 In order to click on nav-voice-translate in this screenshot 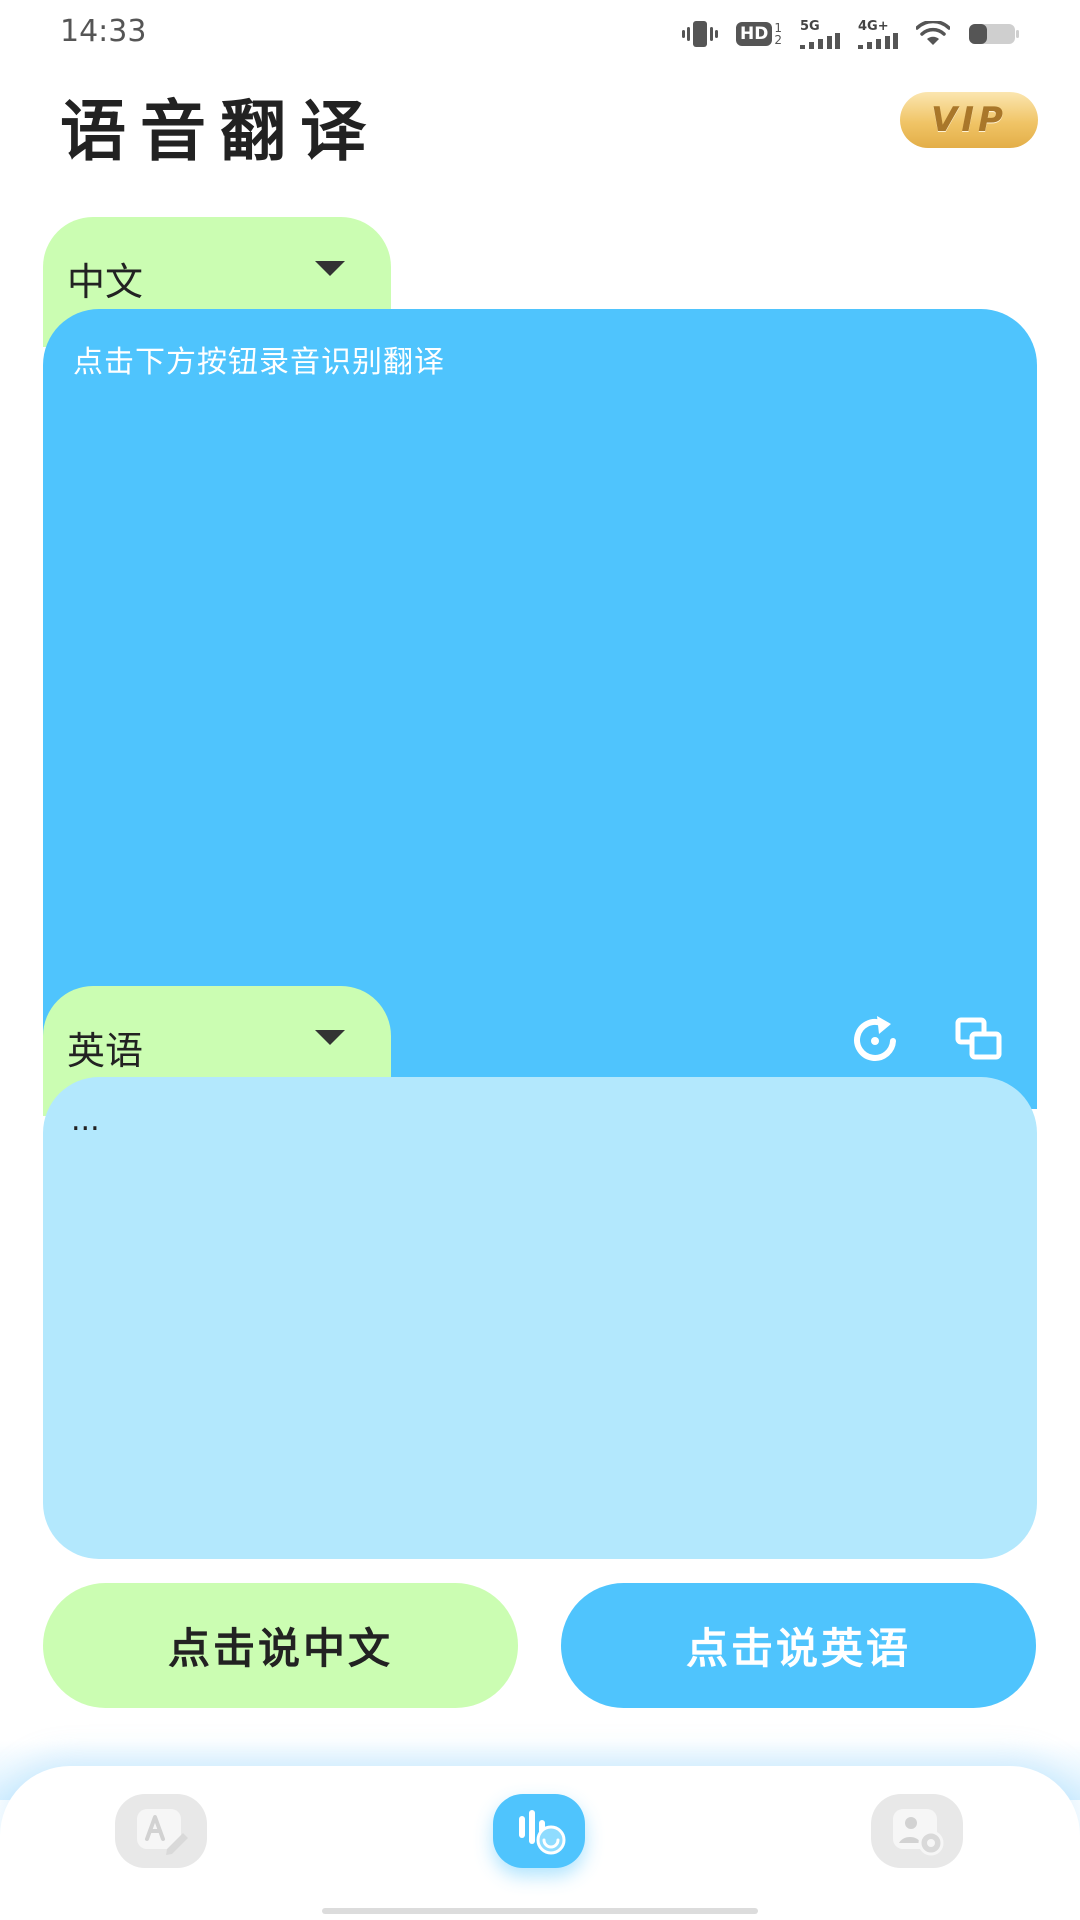, I will do `click(539, 1831)`.